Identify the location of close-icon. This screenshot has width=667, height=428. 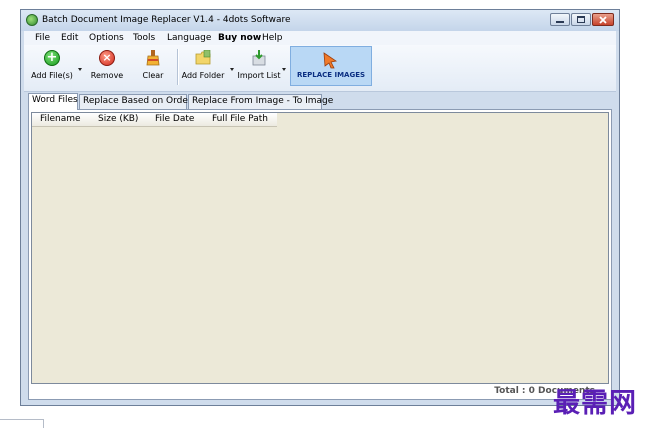
(603, 19).